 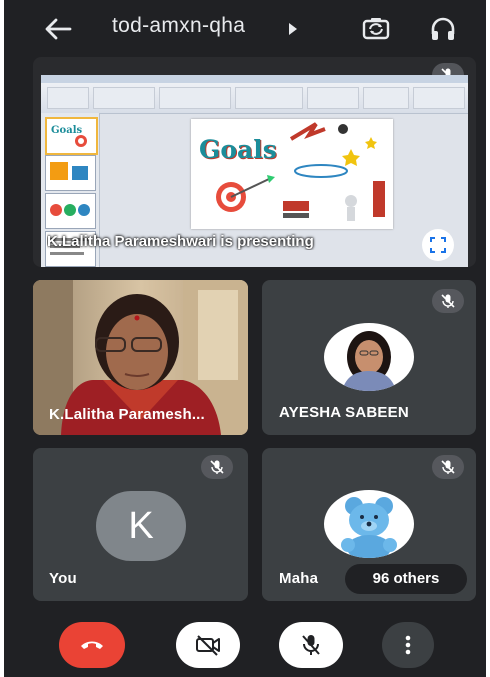 I want to click on slide-thumbnail: Goals, so click(x=71, y=136).